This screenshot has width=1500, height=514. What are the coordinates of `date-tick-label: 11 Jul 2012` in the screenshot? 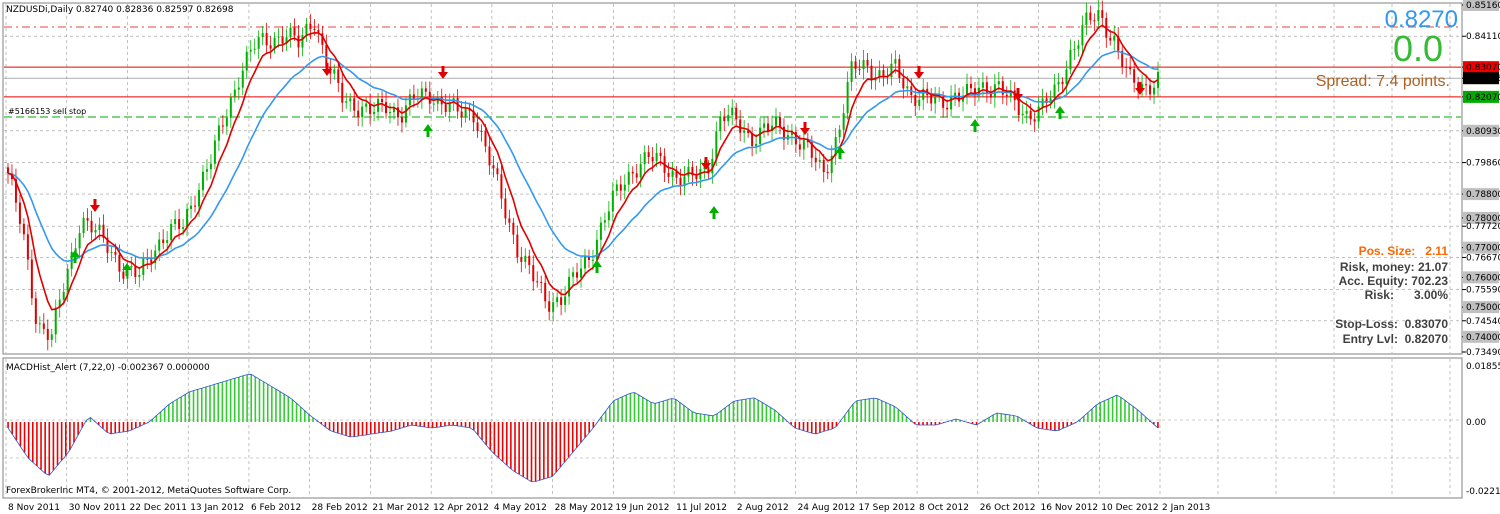 It's located at (701, 508).